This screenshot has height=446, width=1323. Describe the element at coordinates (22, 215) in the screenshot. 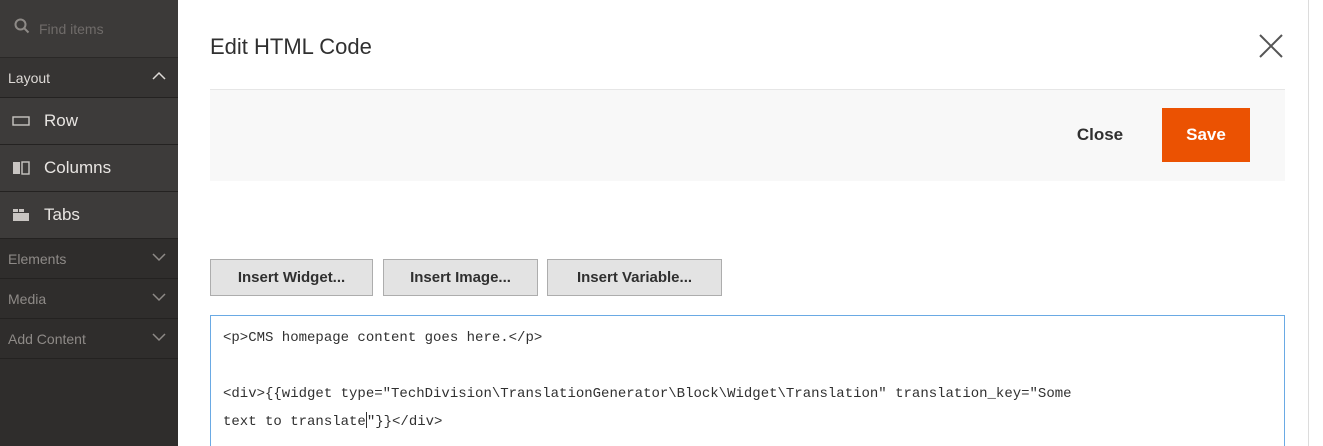

I see `tabs-icon` at that location.